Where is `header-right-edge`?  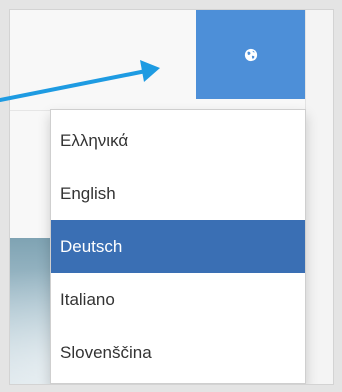 header-right-edge is located at coordinates (319, 197).